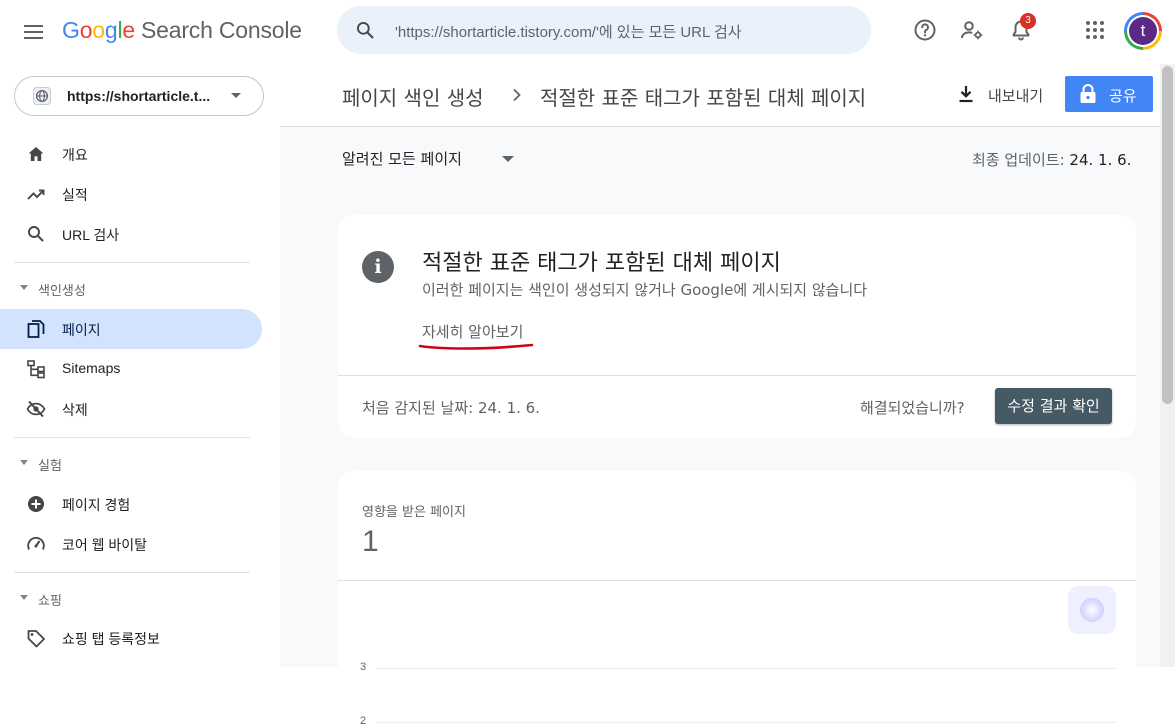 This screenshot has width=1175, height=727. Describe the element at coordinates (378, 267) in the screenshot. I see `info-icon: i` at that location.